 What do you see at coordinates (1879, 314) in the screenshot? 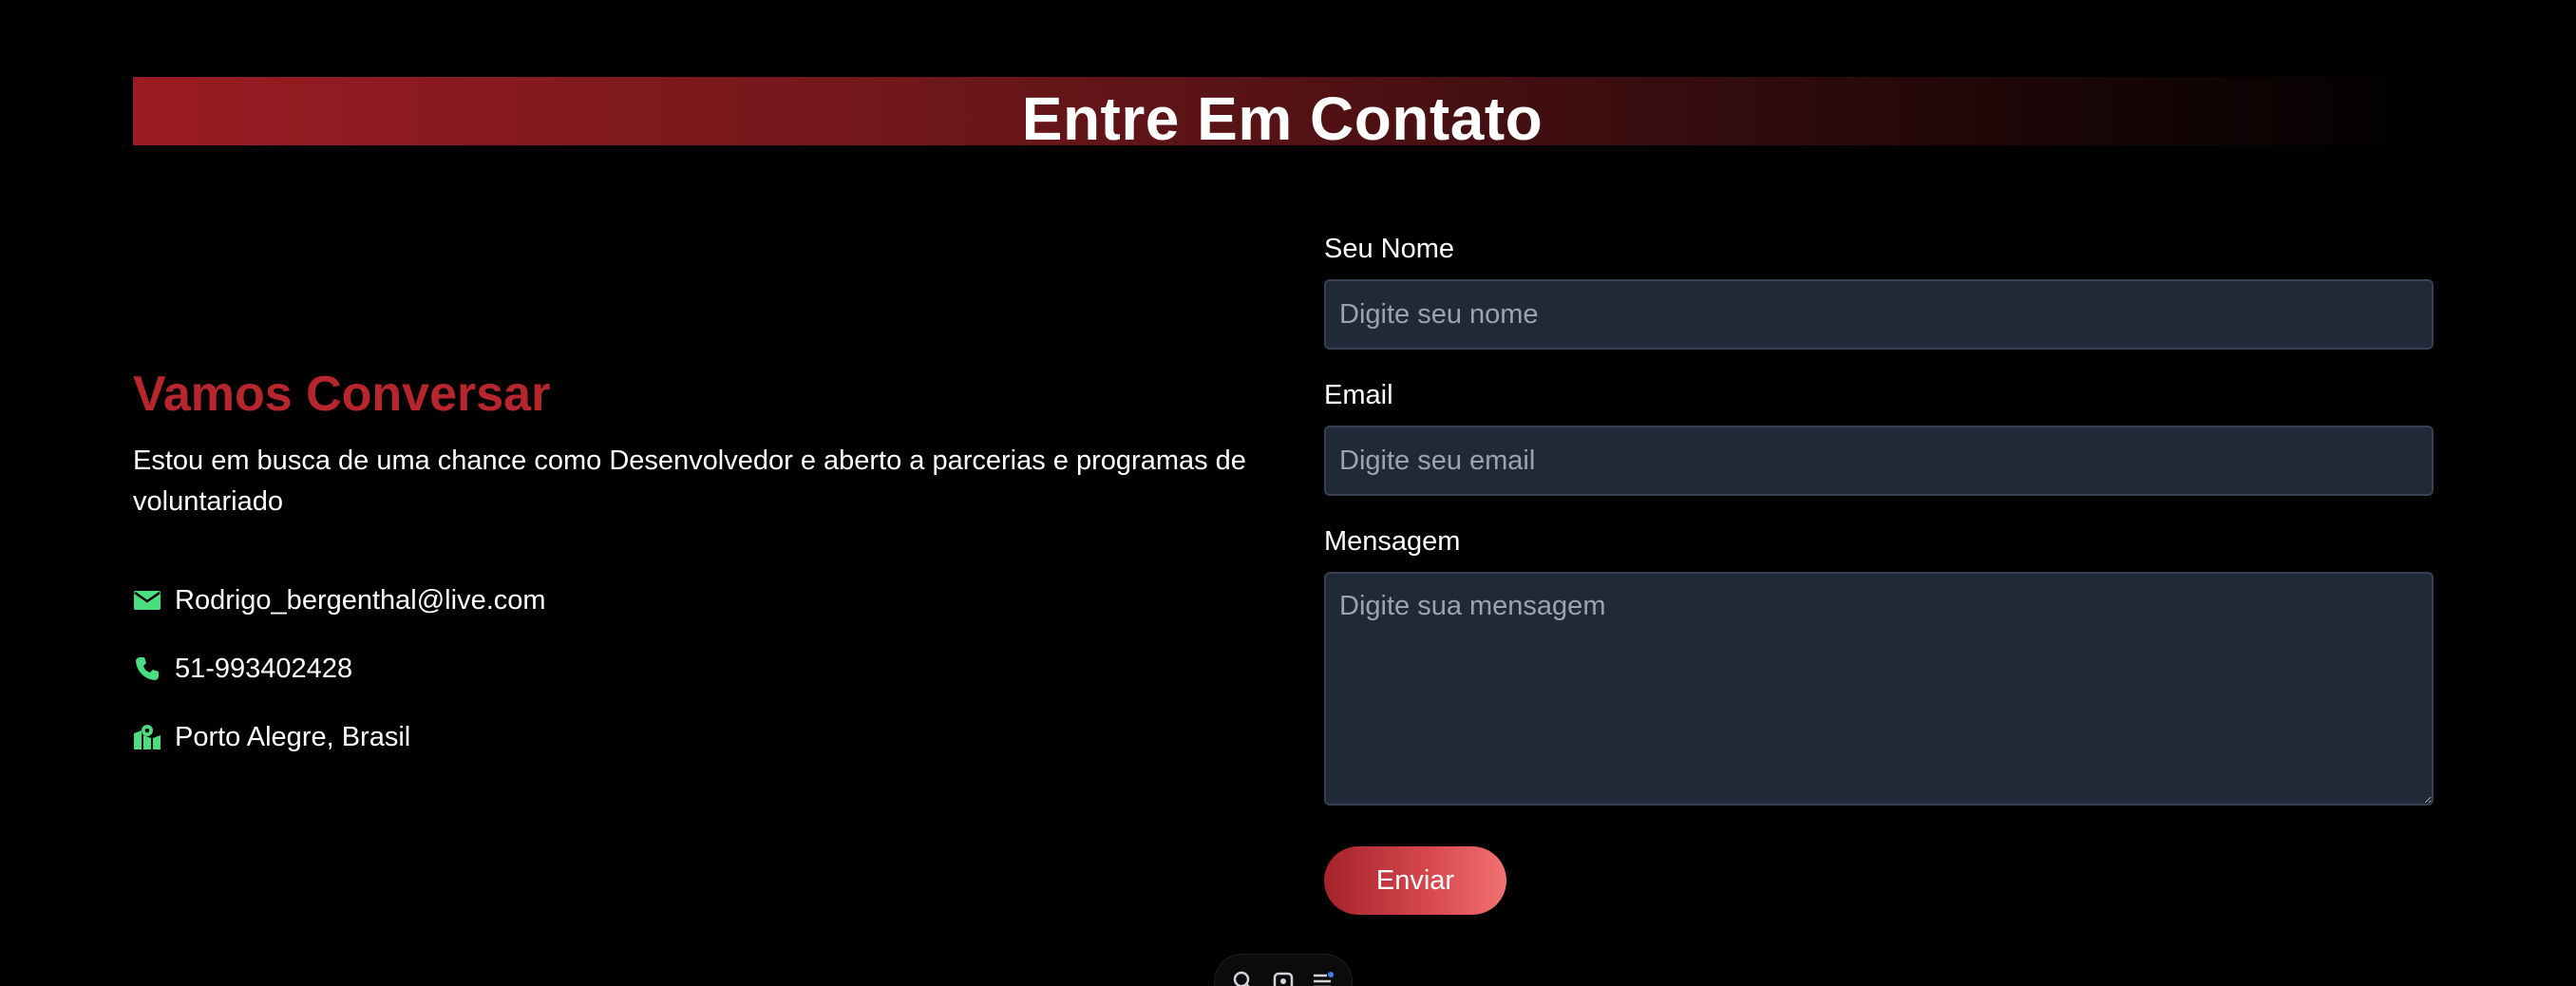
I see `name-input` at bounding box center [1879, 314].